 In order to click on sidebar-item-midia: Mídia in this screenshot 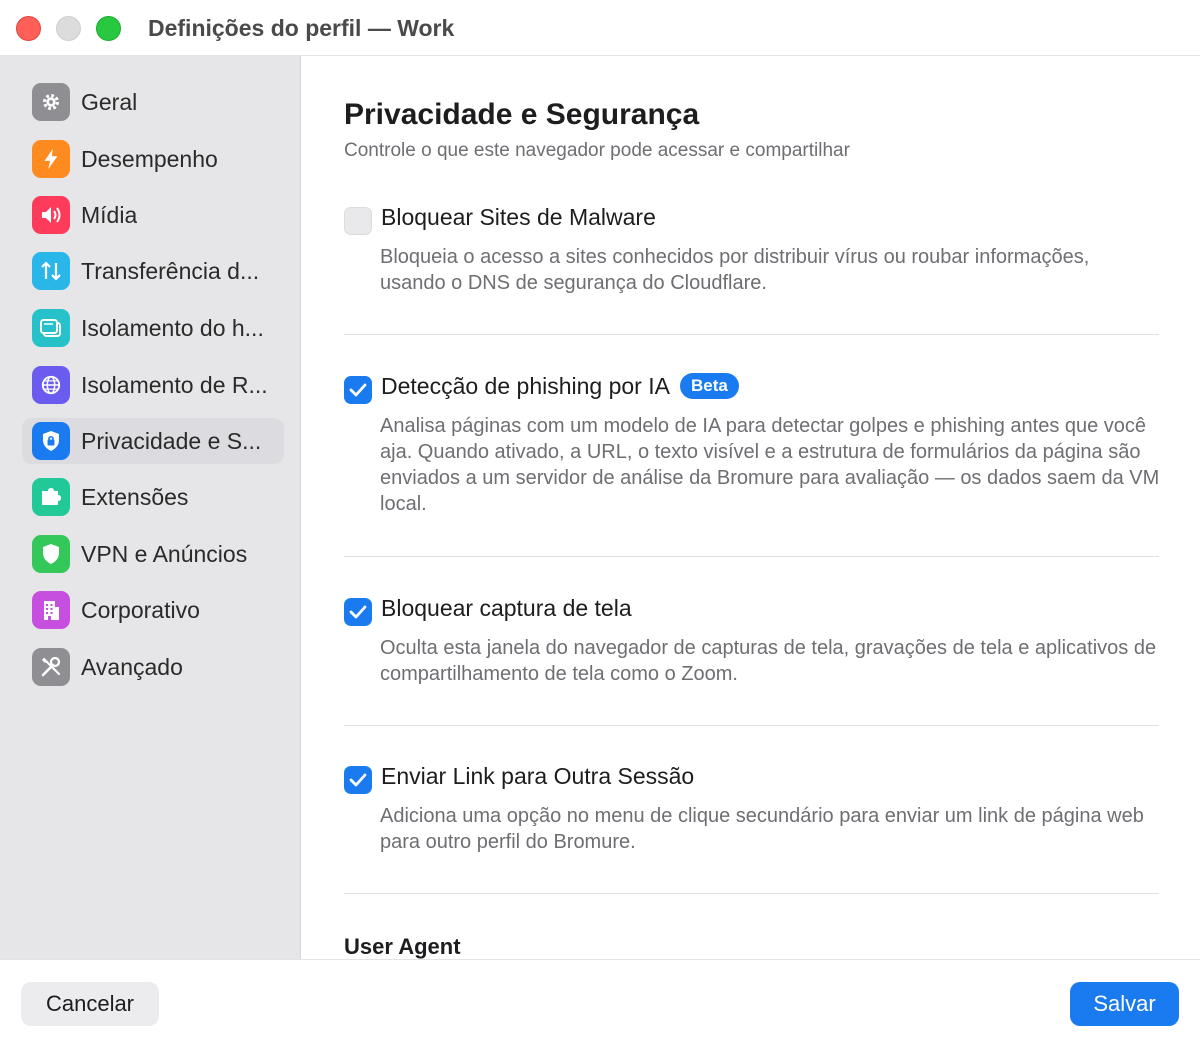, I will do `click(153, 215)`.